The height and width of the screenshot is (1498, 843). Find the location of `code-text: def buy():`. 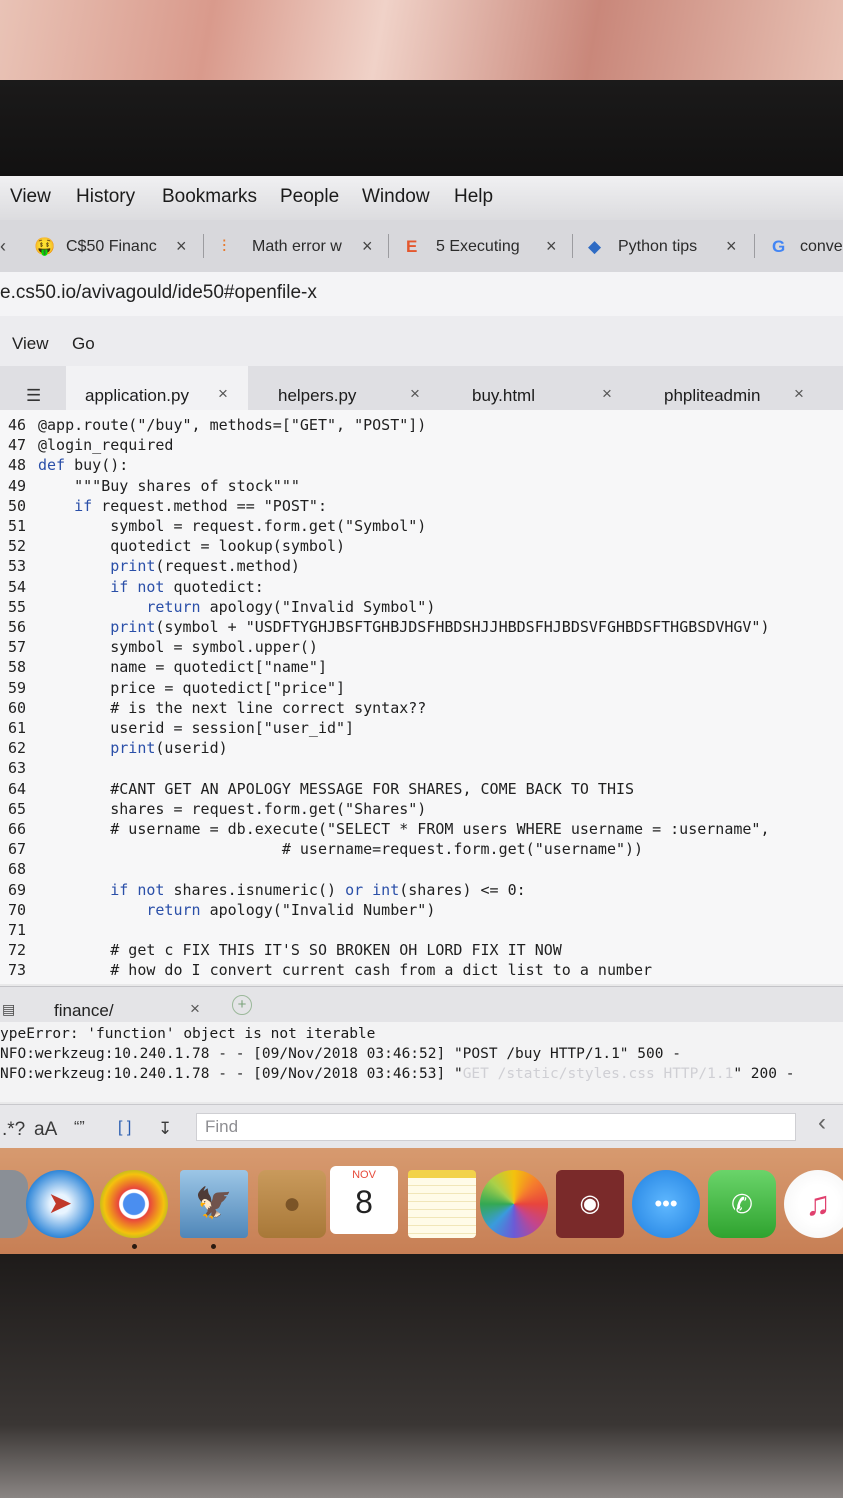

code-text: def buy(): is located at coordinates (83, 465).